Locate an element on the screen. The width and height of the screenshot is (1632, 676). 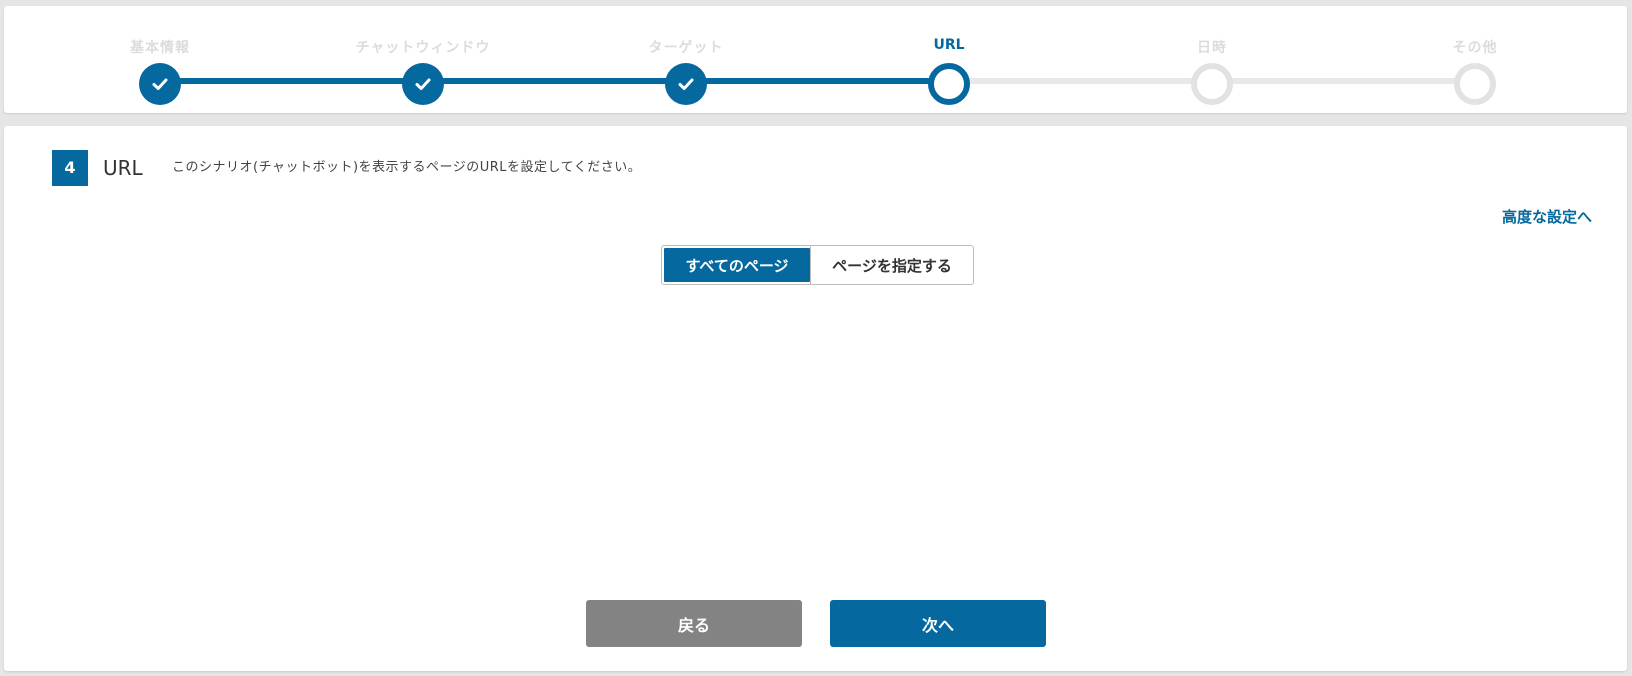
advanced-settings-link: 高度な設定へ is located at coordinates (1547, 216).